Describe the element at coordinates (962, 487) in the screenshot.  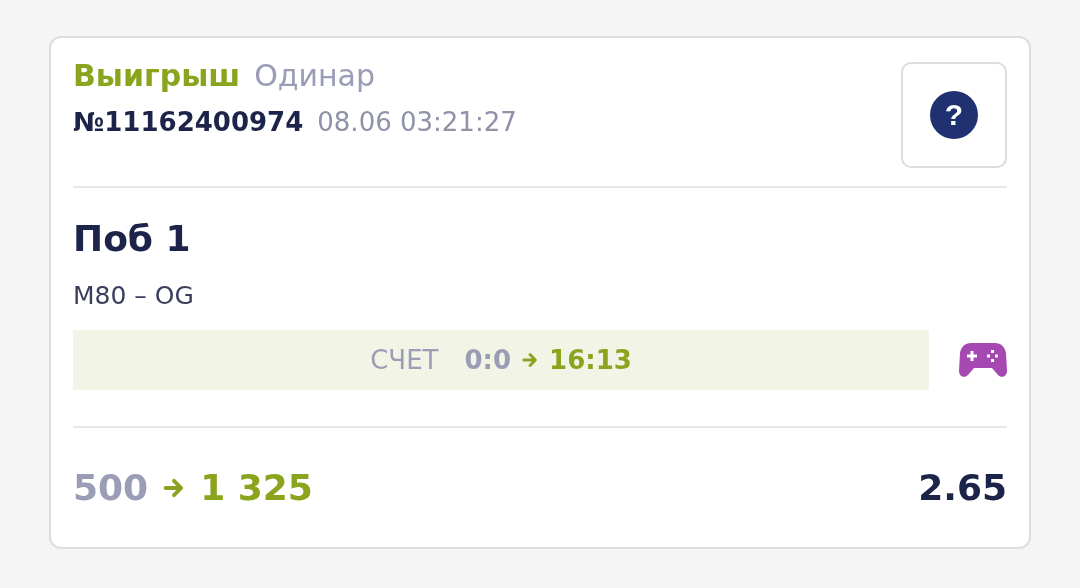
I see `bet-odds: 2.65` at that location.